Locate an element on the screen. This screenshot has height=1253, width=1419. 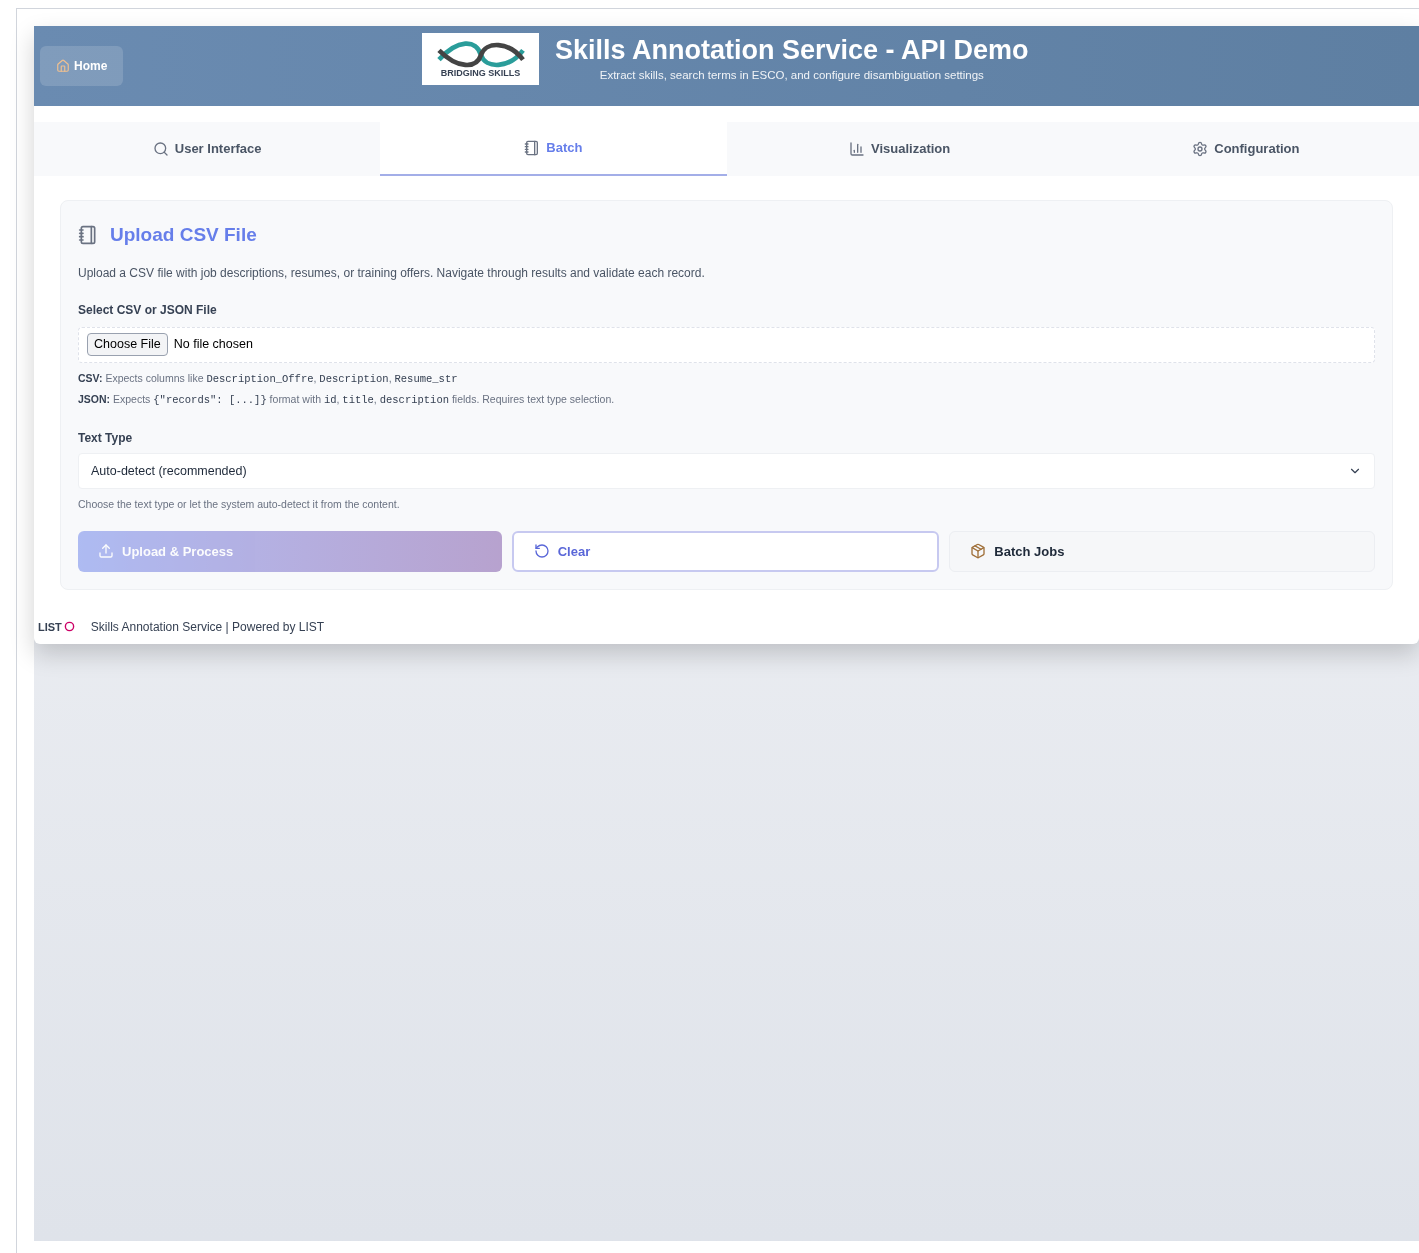
clear-button: Clear is located at coordinates (725, 551).